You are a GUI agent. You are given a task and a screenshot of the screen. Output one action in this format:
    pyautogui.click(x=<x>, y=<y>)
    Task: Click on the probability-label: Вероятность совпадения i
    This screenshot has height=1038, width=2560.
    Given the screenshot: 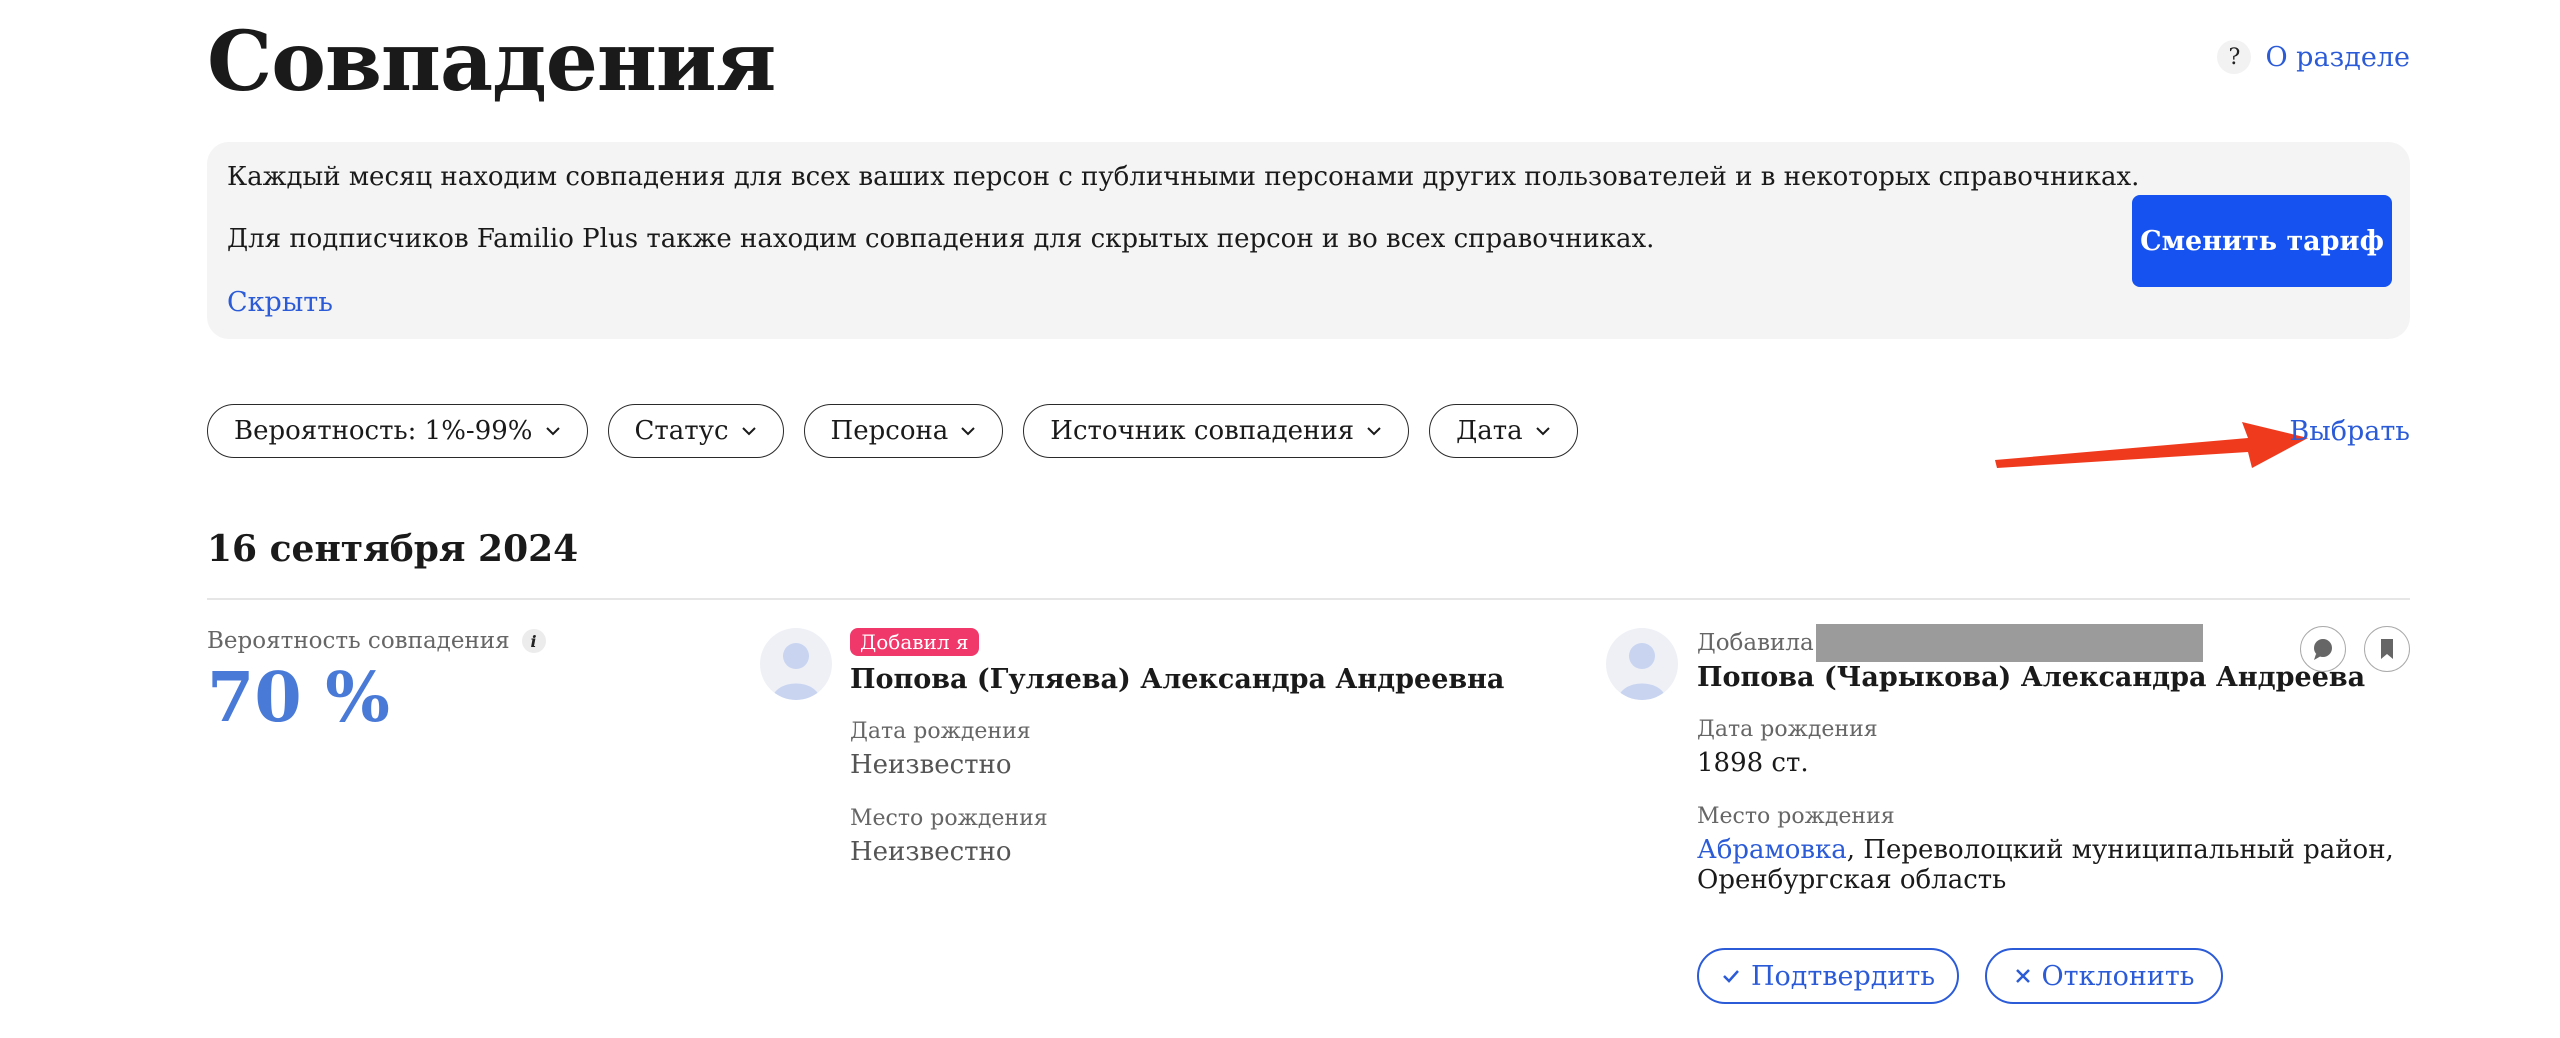 What is the action you would take?
    pyautogui.click(x=376, y=641)
    